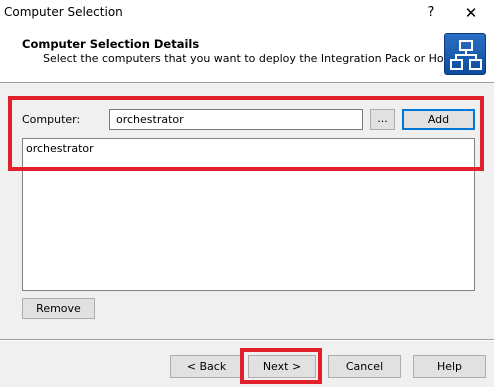 Image resolution: width=494 pixels, height=387 pixels. What do you see at coordinates (449, 366) in the screenshot?
I see `help-button: Help` at bounding box center [449, 366].